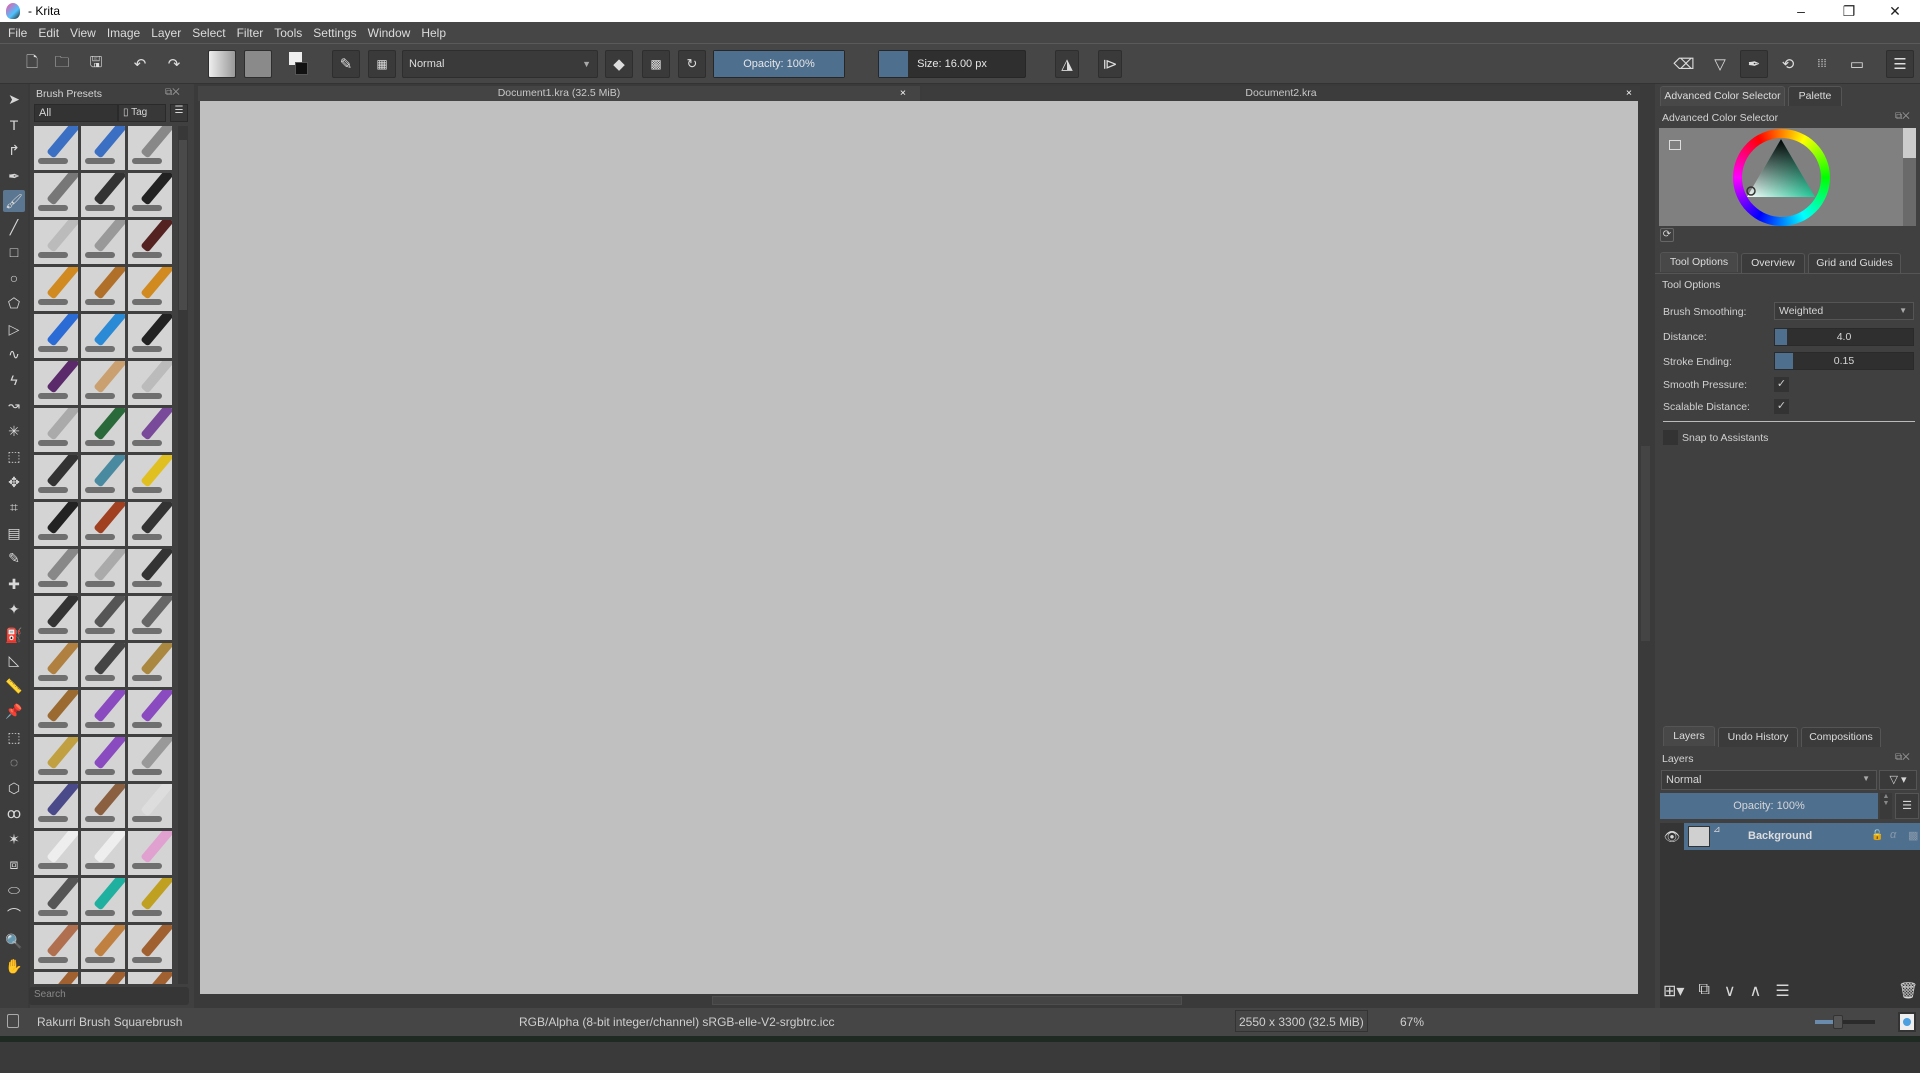 Image resolution: width=1920 pixels, height=1073 pixels. What do you see at coordinates (346, 64) in the screenshot?
I see `brush-preset-editor-icon: ✎` at bounding box center [346, 64].